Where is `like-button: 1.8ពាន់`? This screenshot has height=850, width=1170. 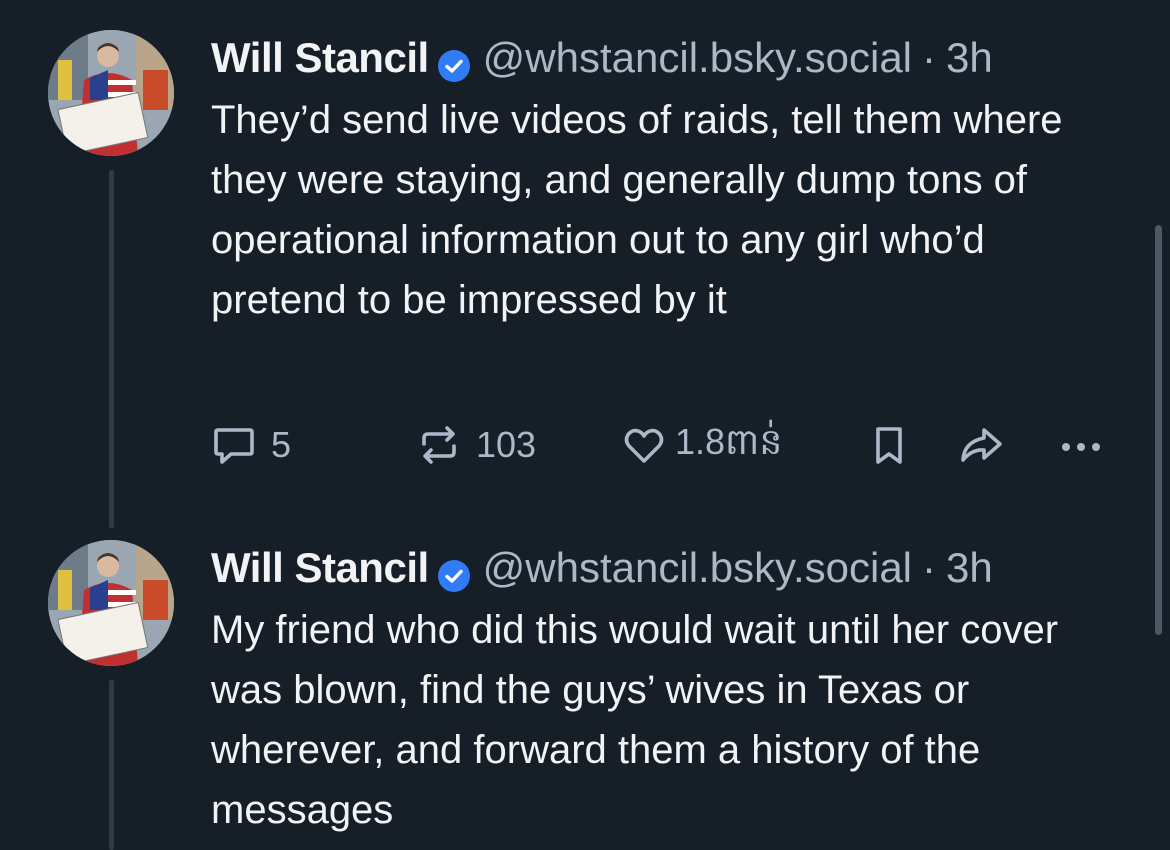 like-button: 1.8ពាន់ is located at coordinates (701, 445).